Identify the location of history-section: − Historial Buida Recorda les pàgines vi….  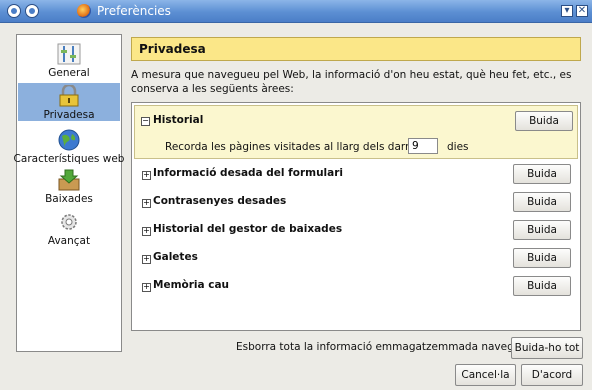
(356, 132).